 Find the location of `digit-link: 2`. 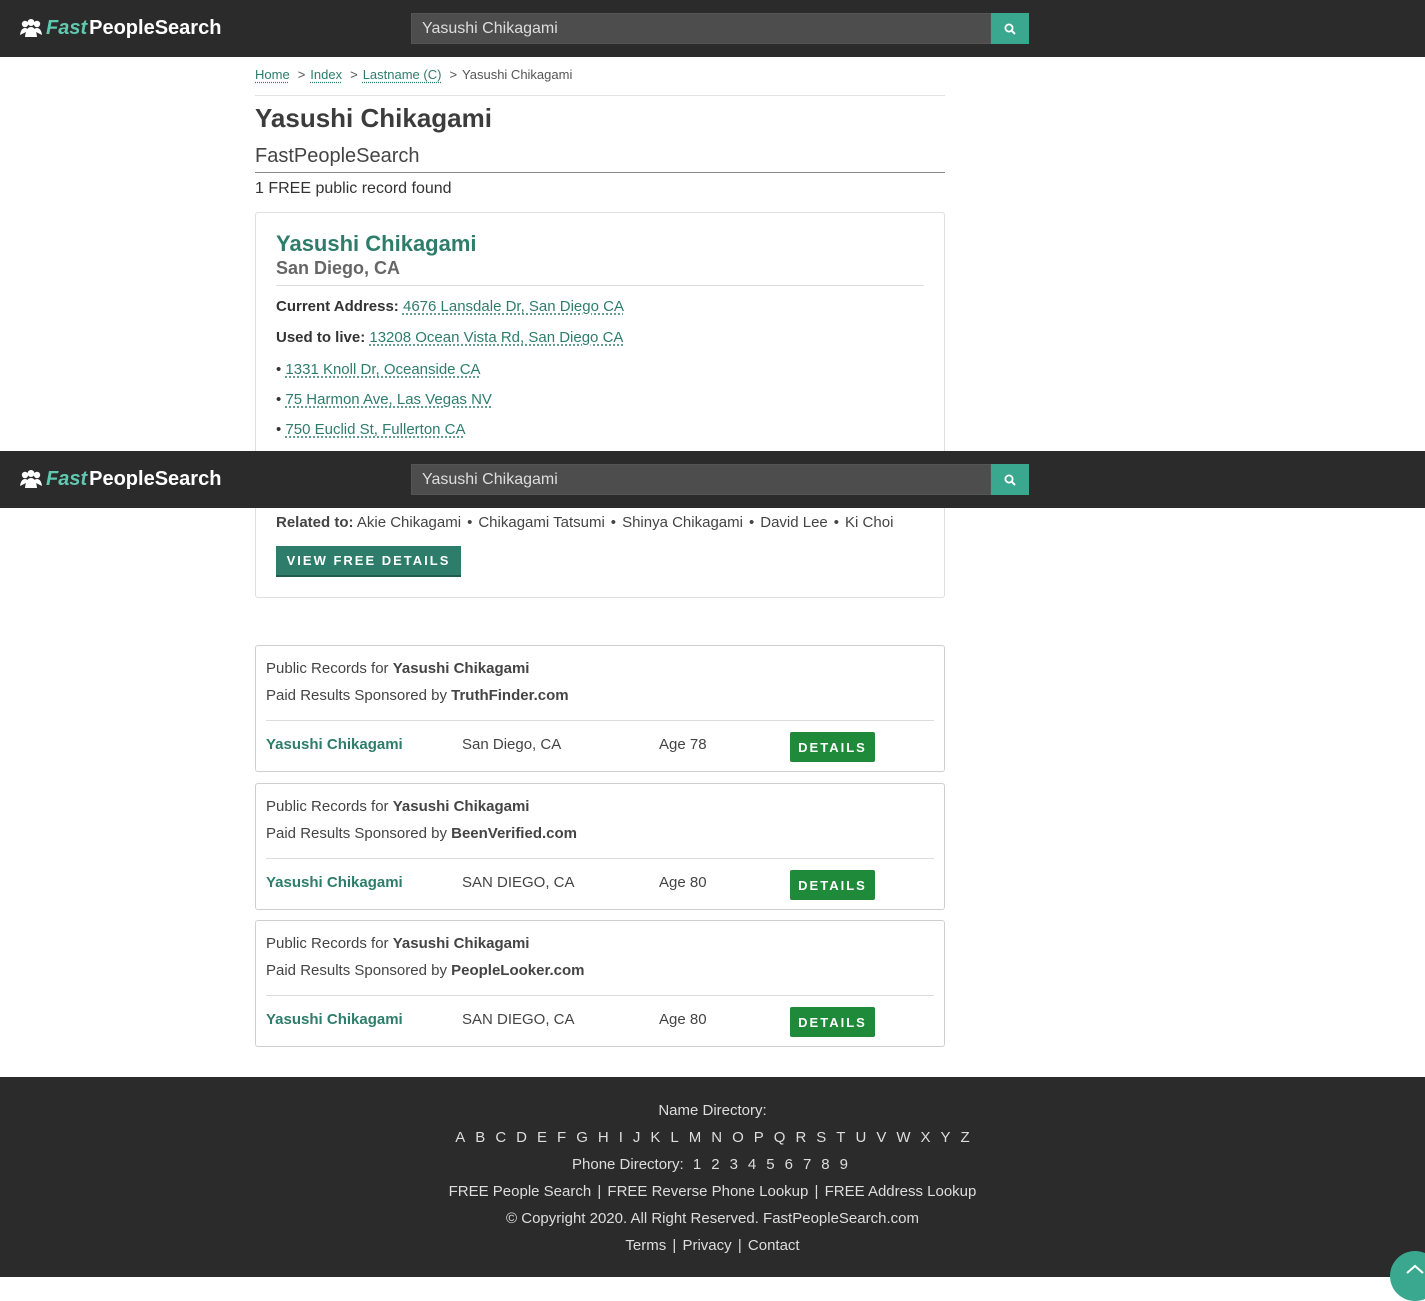

digit-link: 2 is located at coordinates (715, 1164).